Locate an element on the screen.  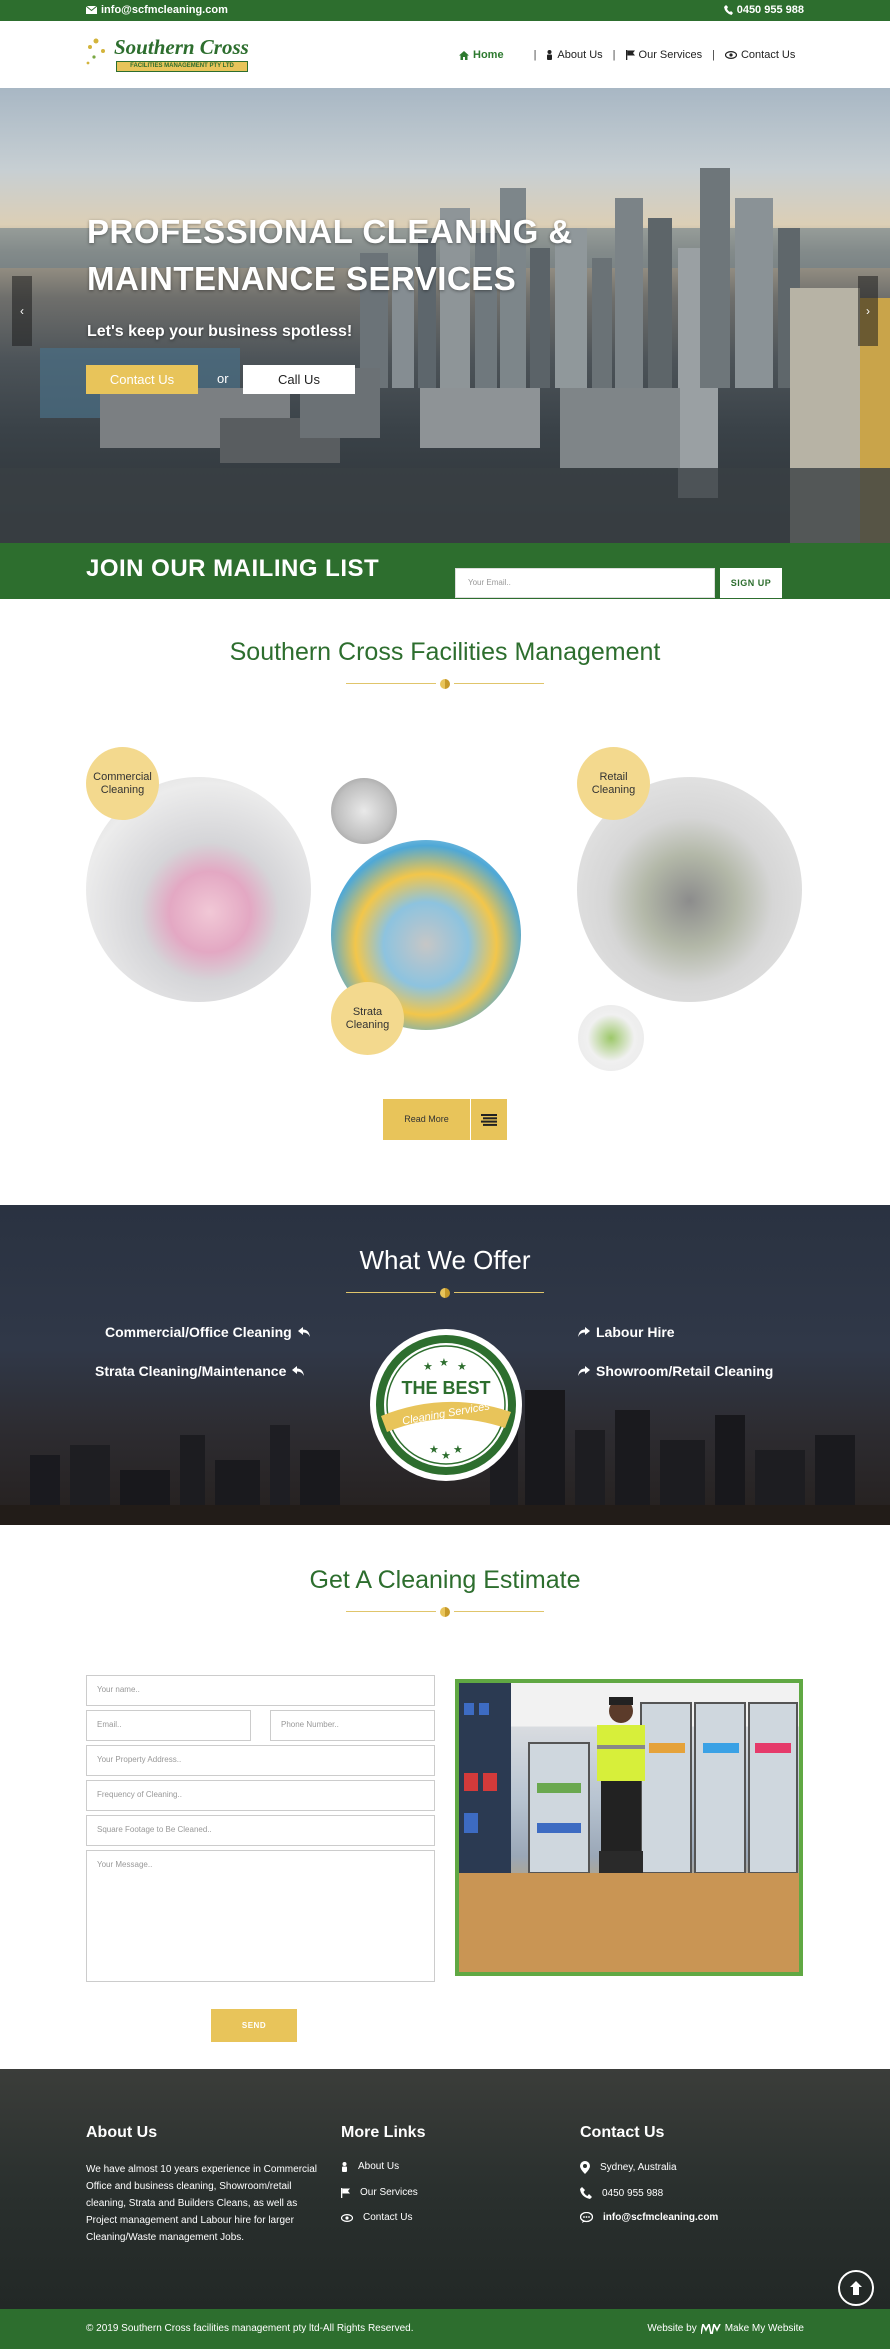
chevron-left-icon: ‹ is located at coordinates (22, 311).